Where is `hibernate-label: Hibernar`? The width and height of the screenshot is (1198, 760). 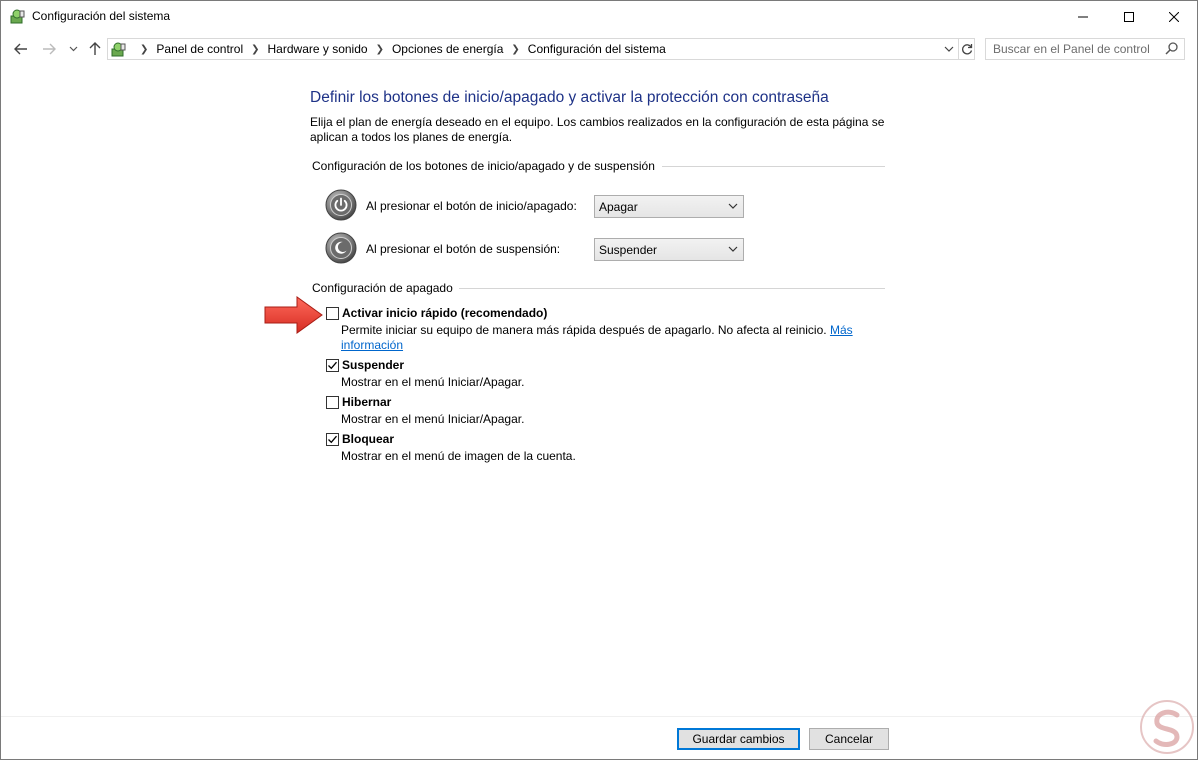 hibernate-label: Hibernar is located at coordinates (366, 402).